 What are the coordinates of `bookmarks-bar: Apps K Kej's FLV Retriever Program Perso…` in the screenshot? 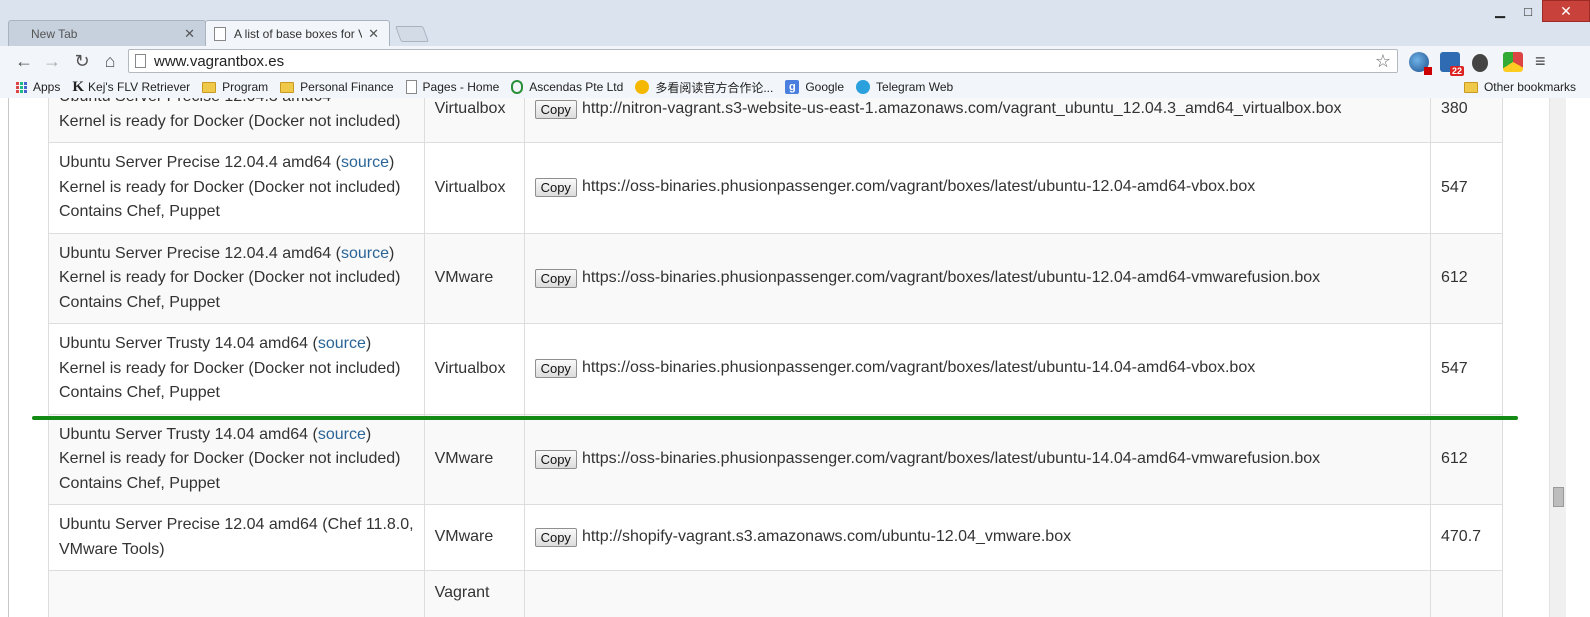 It's located at (795, 87).